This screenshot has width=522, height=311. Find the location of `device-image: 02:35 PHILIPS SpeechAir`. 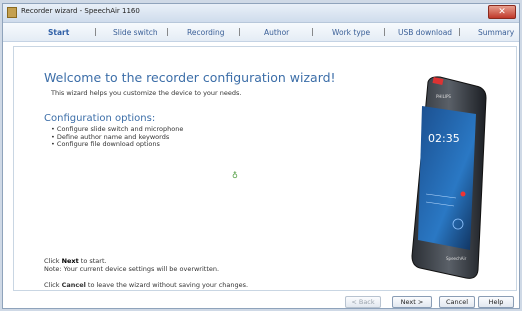

device-image: 02:35 PHILIPS SpeechAir is located at coordinates (451, 179).